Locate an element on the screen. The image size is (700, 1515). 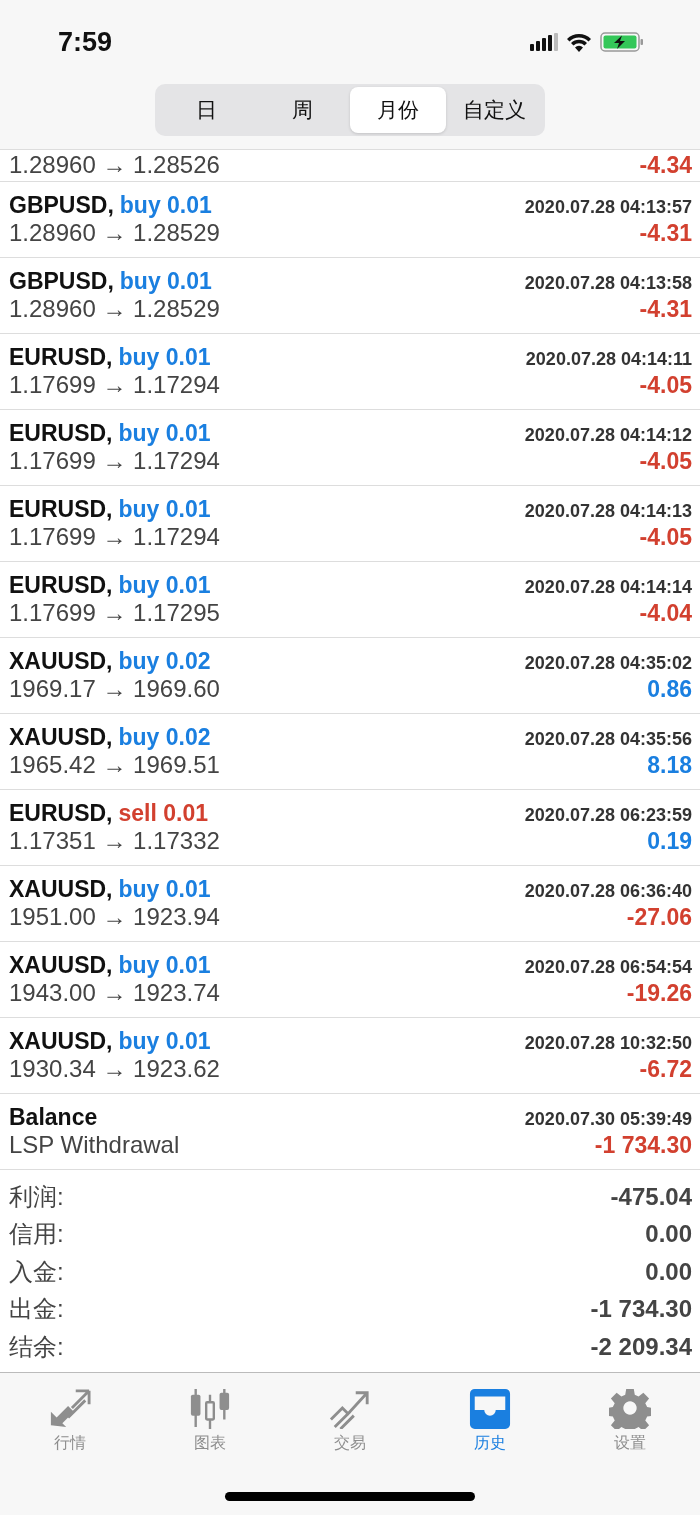
summary-value: -475.04 is located at coordinates (651, 1196).